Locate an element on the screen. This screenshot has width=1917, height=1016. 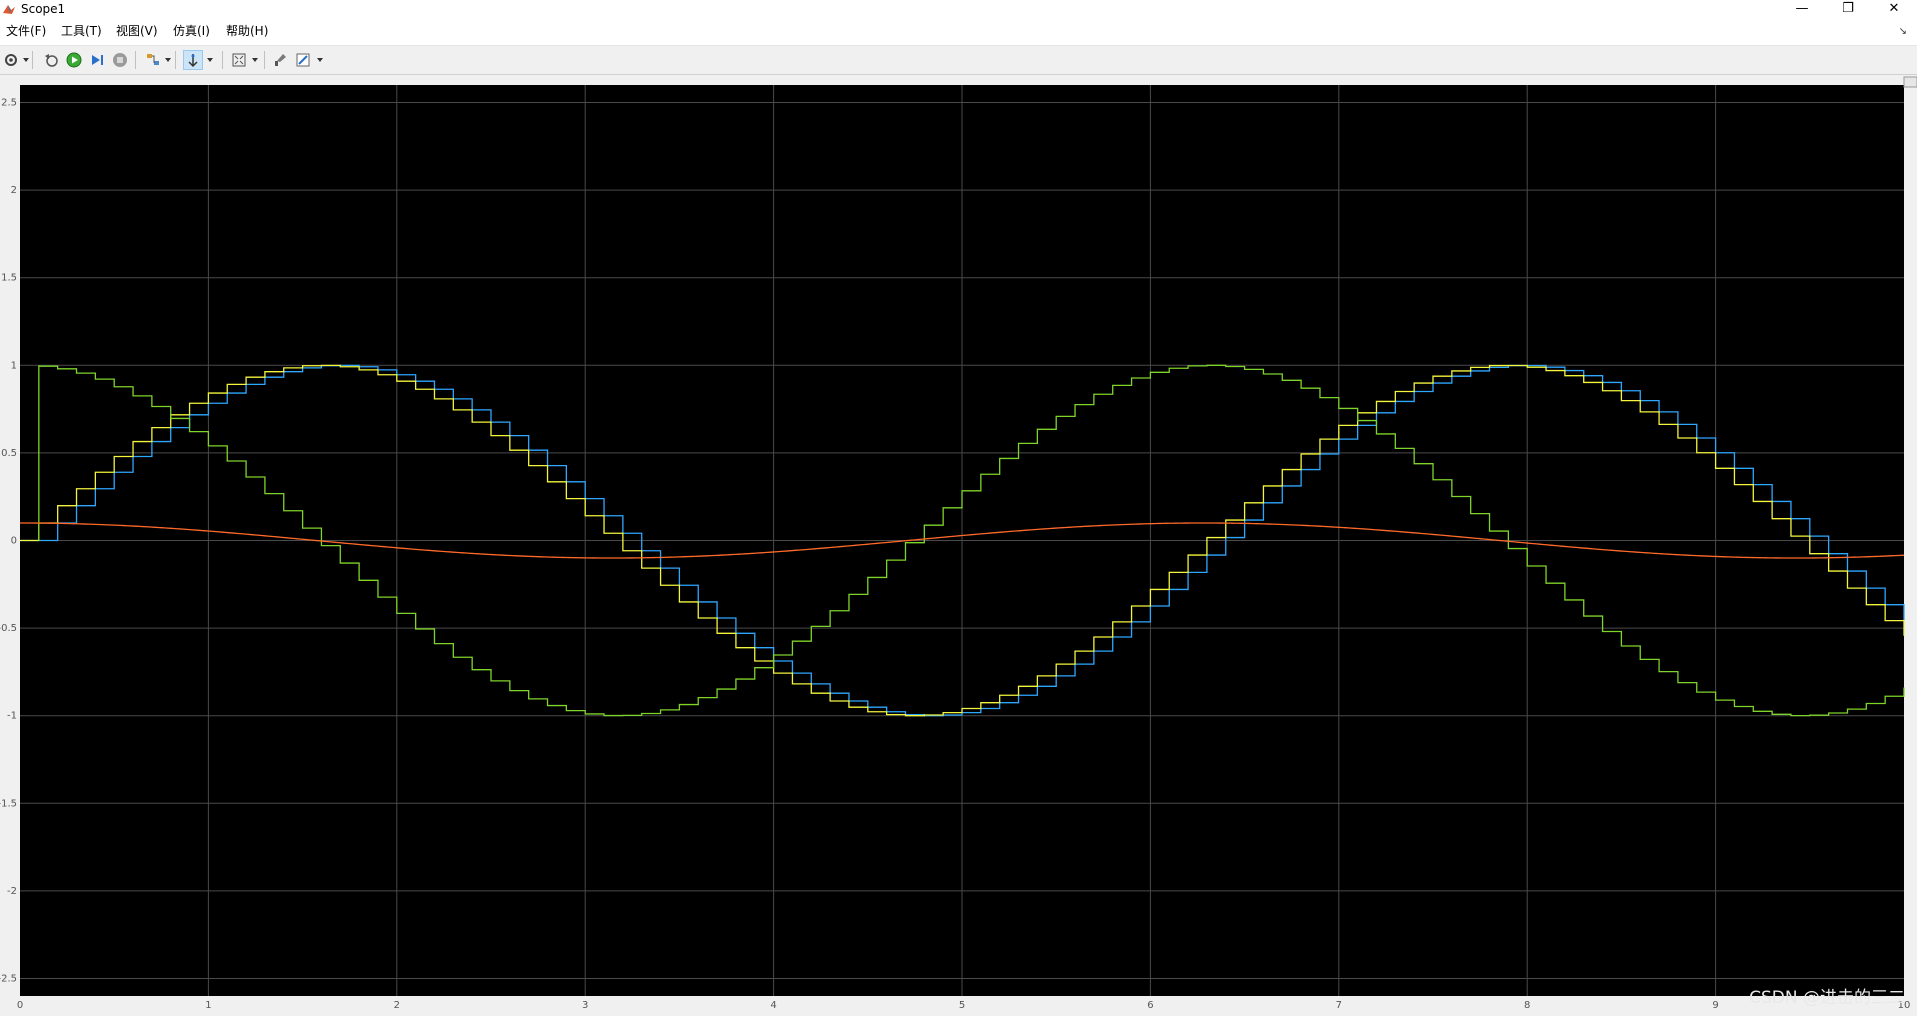
minimize-button: — is located at coordinates (1802, 8).